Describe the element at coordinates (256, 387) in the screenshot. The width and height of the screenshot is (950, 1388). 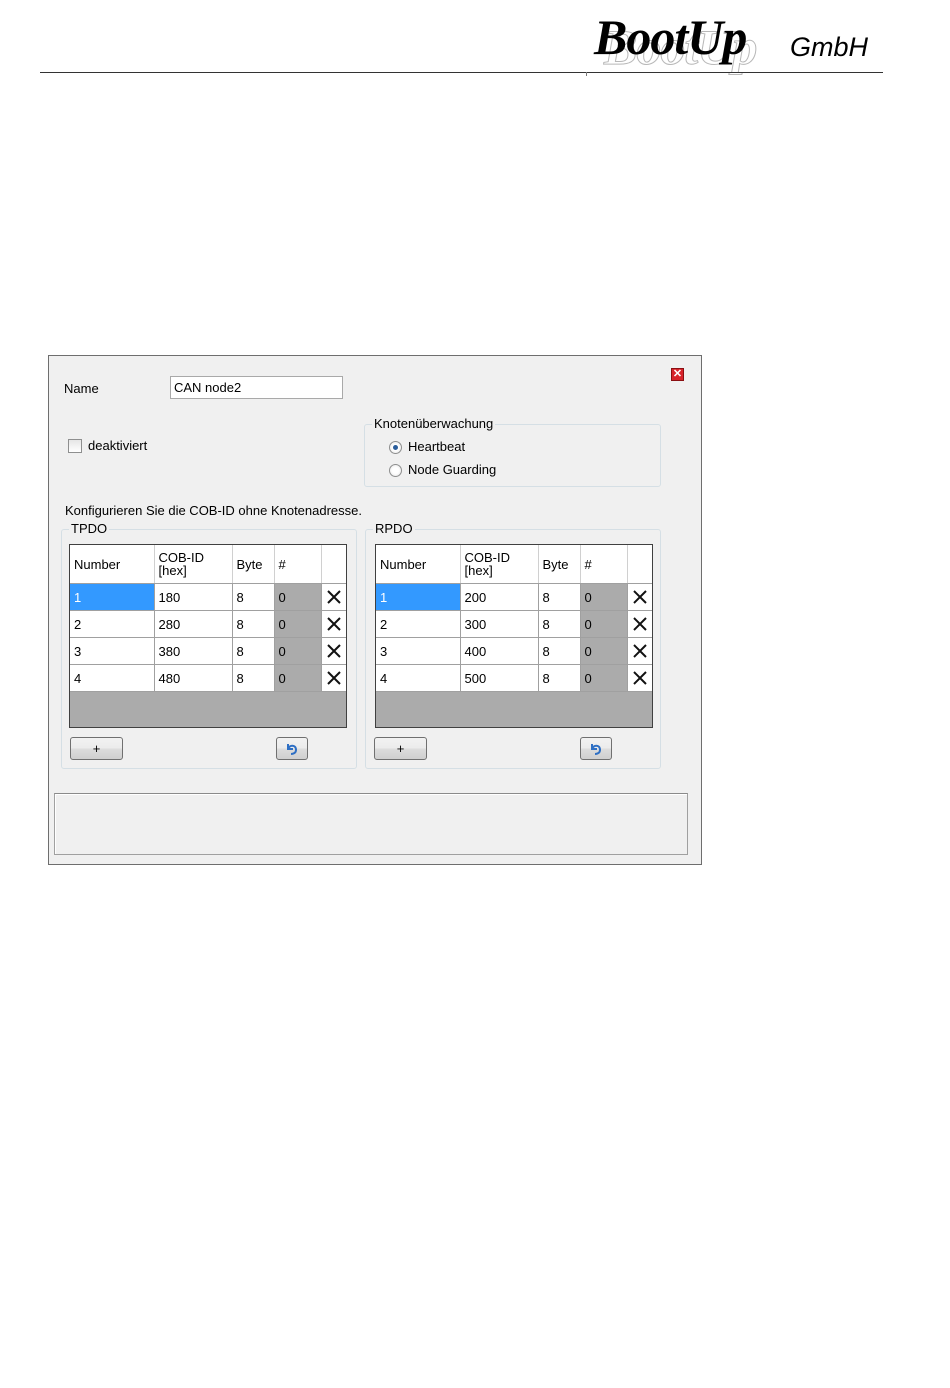
I see `name-input` at that location.